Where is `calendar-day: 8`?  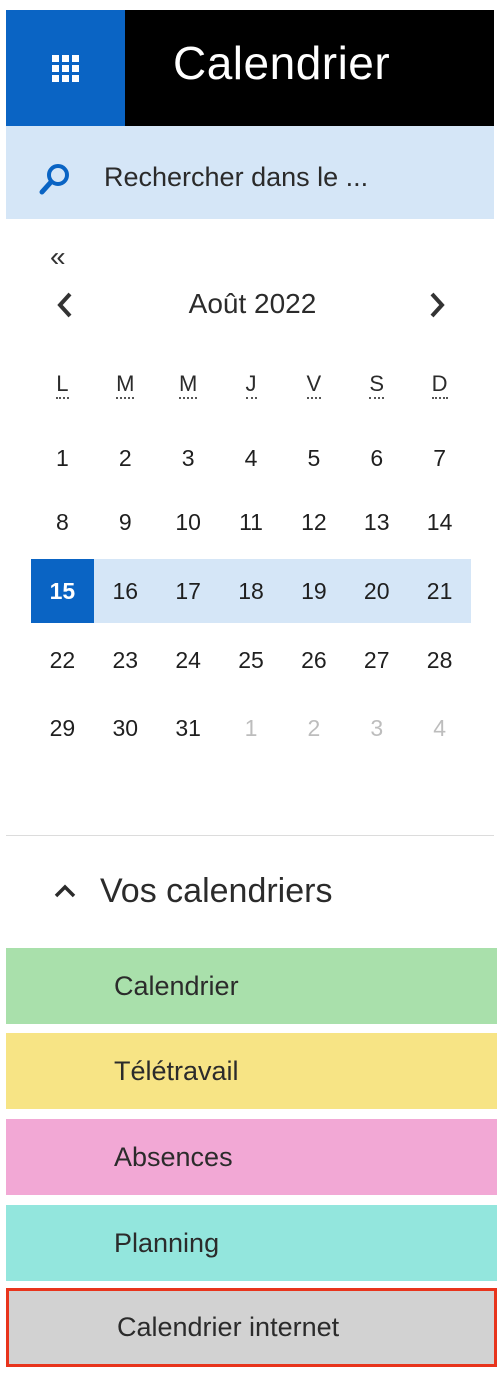 calendar-day: 8 is located at coordinates (62, 522).